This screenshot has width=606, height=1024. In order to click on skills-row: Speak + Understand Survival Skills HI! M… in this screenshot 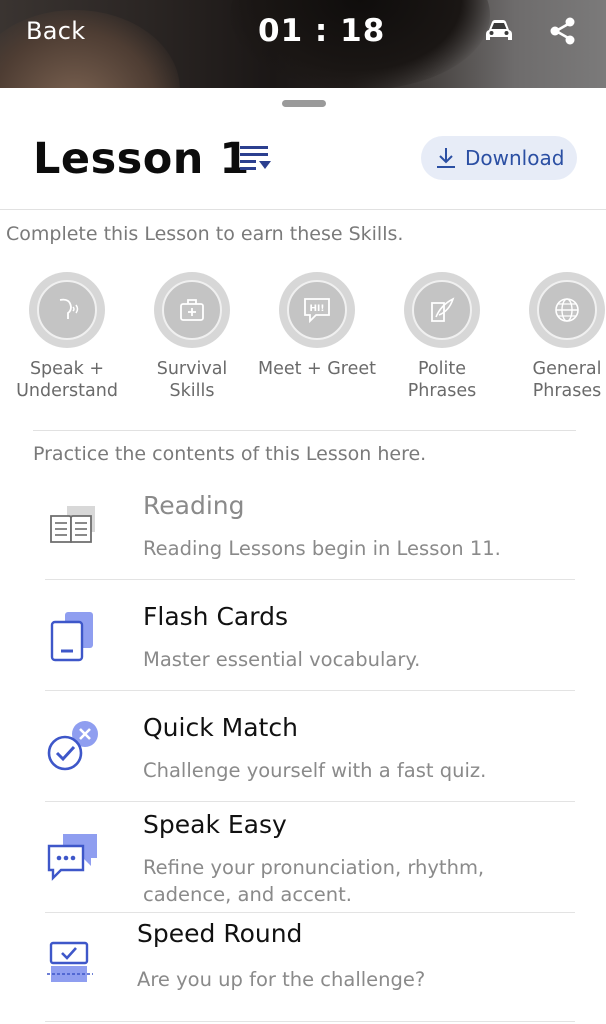, I will do `click(303, 342)`.